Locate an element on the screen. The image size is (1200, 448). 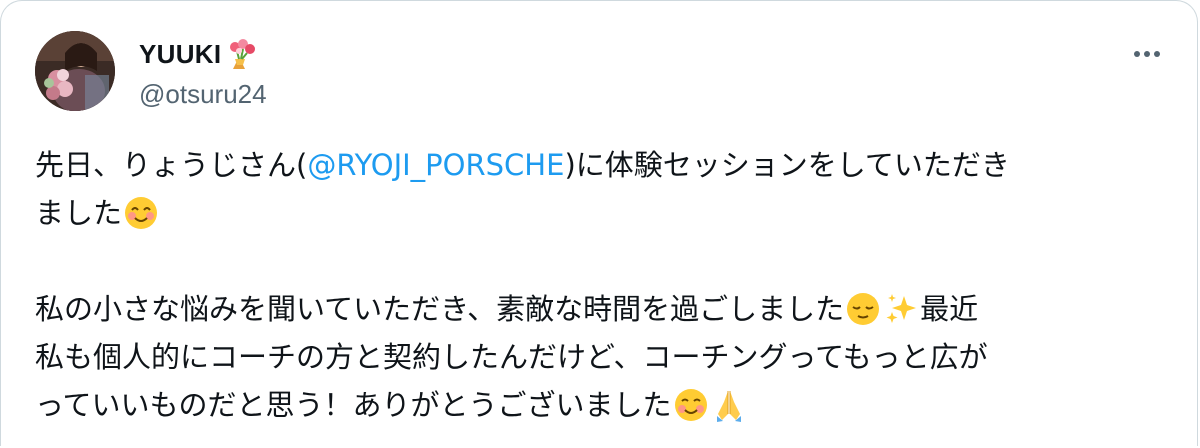
tweet-text-segment: ました is located at coordinates (79, 213).